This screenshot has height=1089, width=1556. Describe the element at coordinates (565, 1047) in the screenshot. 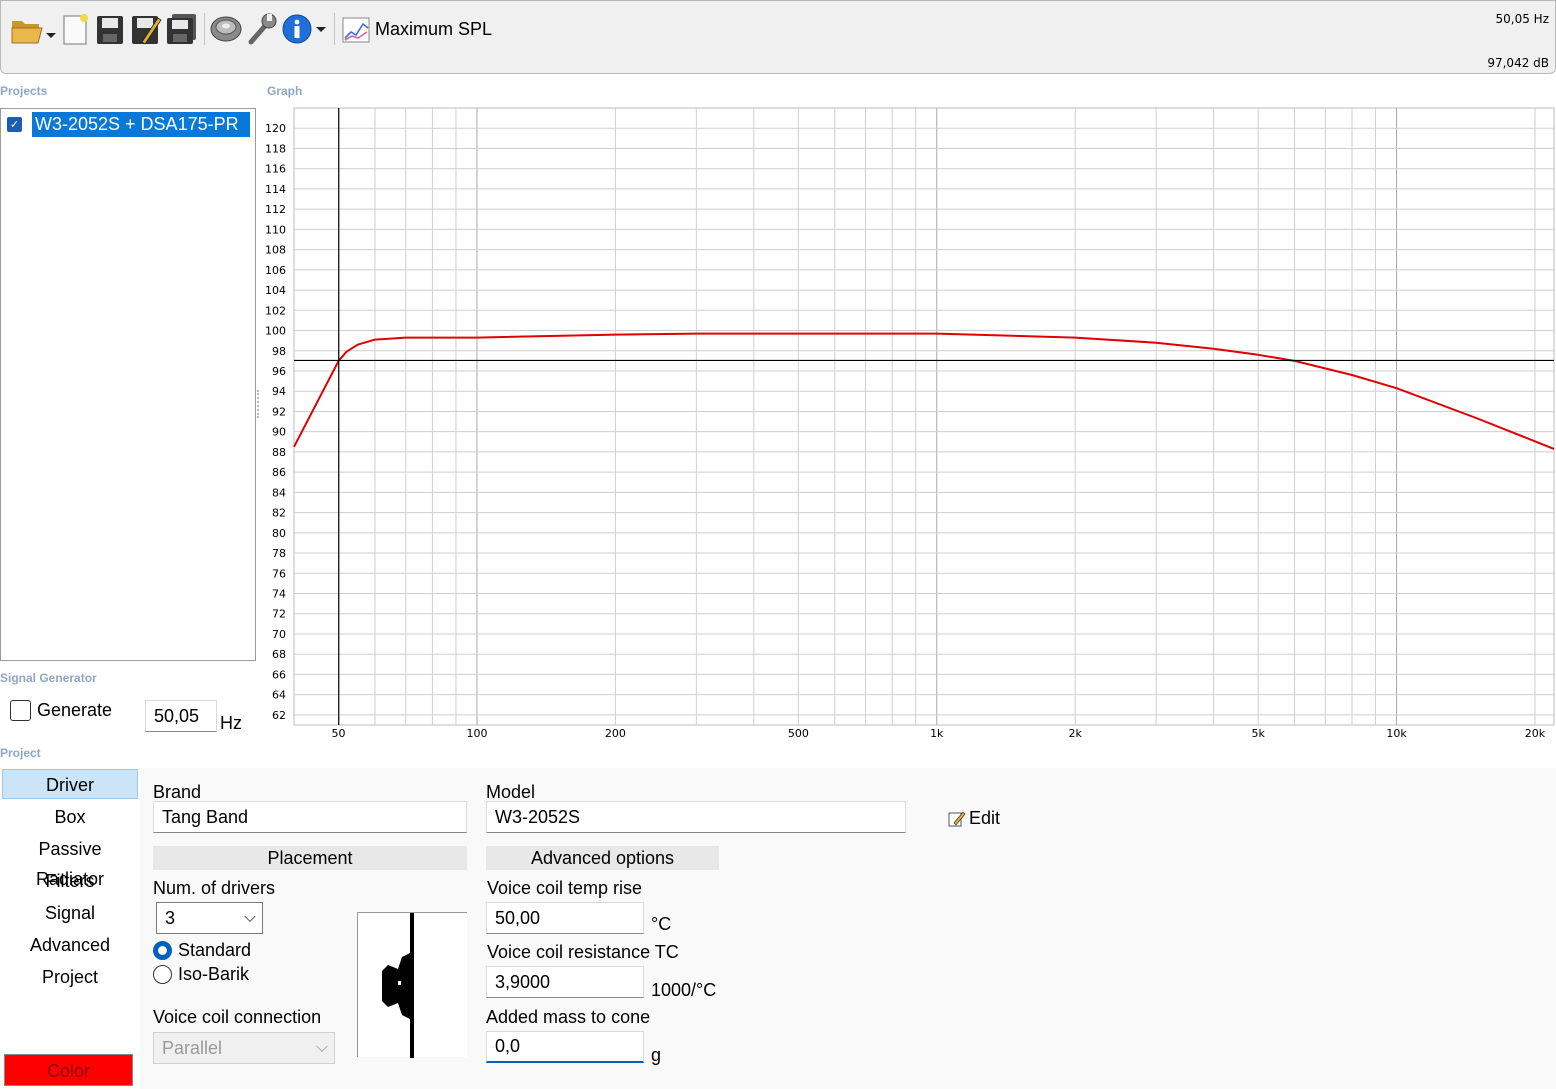

I see `added-mass-input: 0,0` at that location.